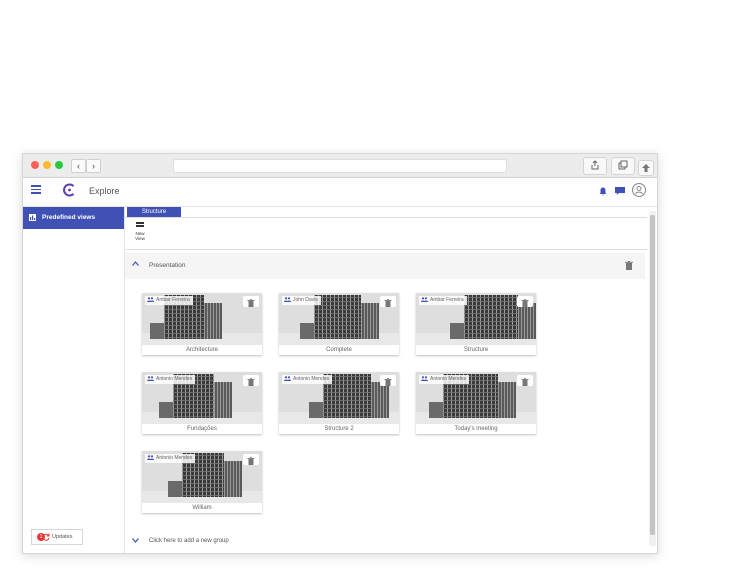 The width and height of the screenshot is (749, 577). I want to click on view-name: Structure 2, so click(339, 429).